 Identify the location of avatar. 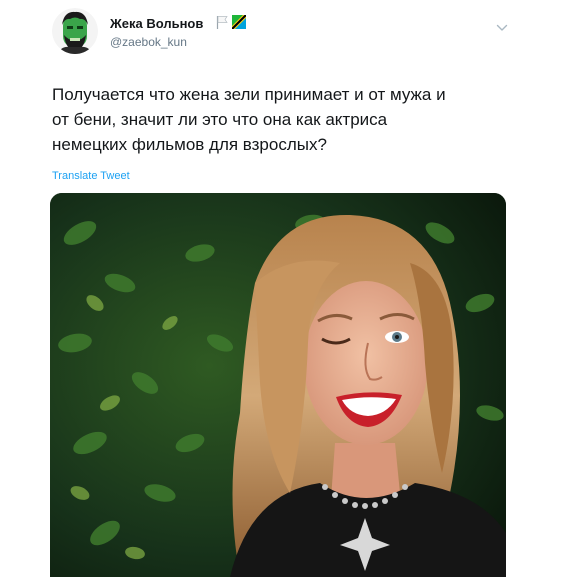
(75, 31).